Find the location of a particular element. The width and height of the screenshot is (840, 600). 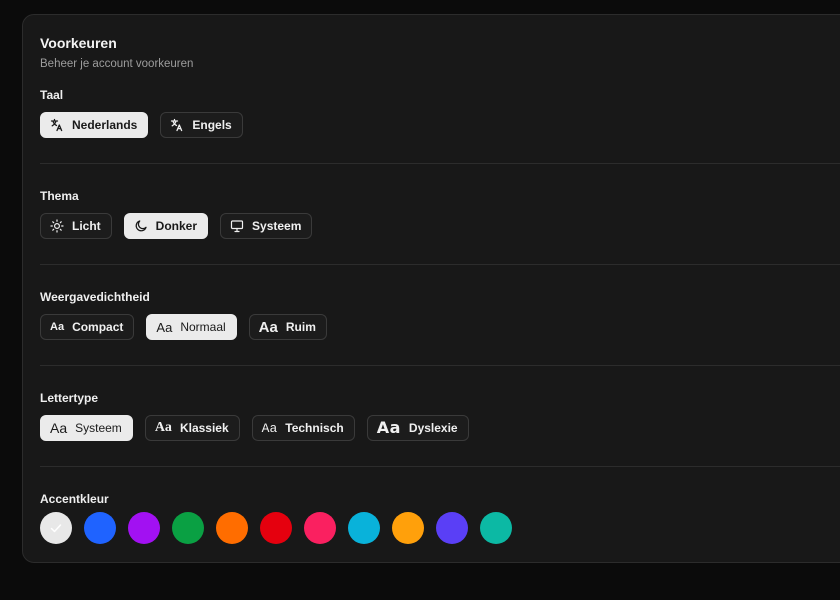

theme-option-systeem: Systeem is located at coordinates (266, 226).